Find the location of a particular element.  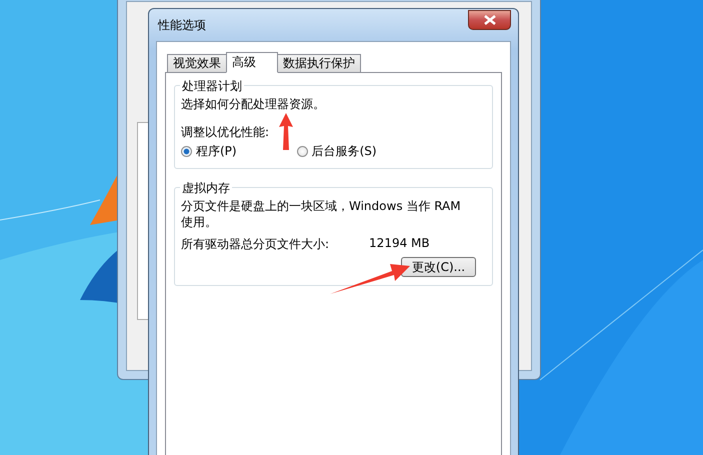

description-text: 分页文件是硬盘上的一块区域，Windows 当作 RAM 使用。 is located at coordinates (321, 214).